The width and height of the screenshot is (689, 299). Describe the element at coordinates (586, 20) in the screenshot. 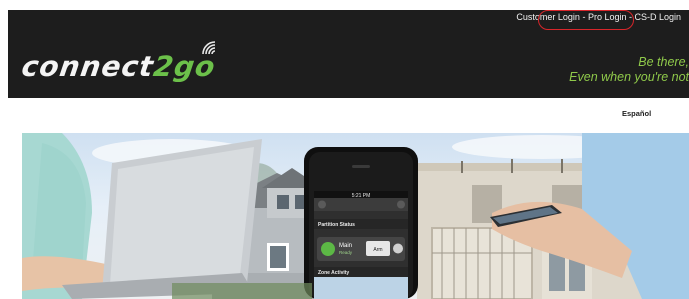

I see `login-highlight-circle` at that location.